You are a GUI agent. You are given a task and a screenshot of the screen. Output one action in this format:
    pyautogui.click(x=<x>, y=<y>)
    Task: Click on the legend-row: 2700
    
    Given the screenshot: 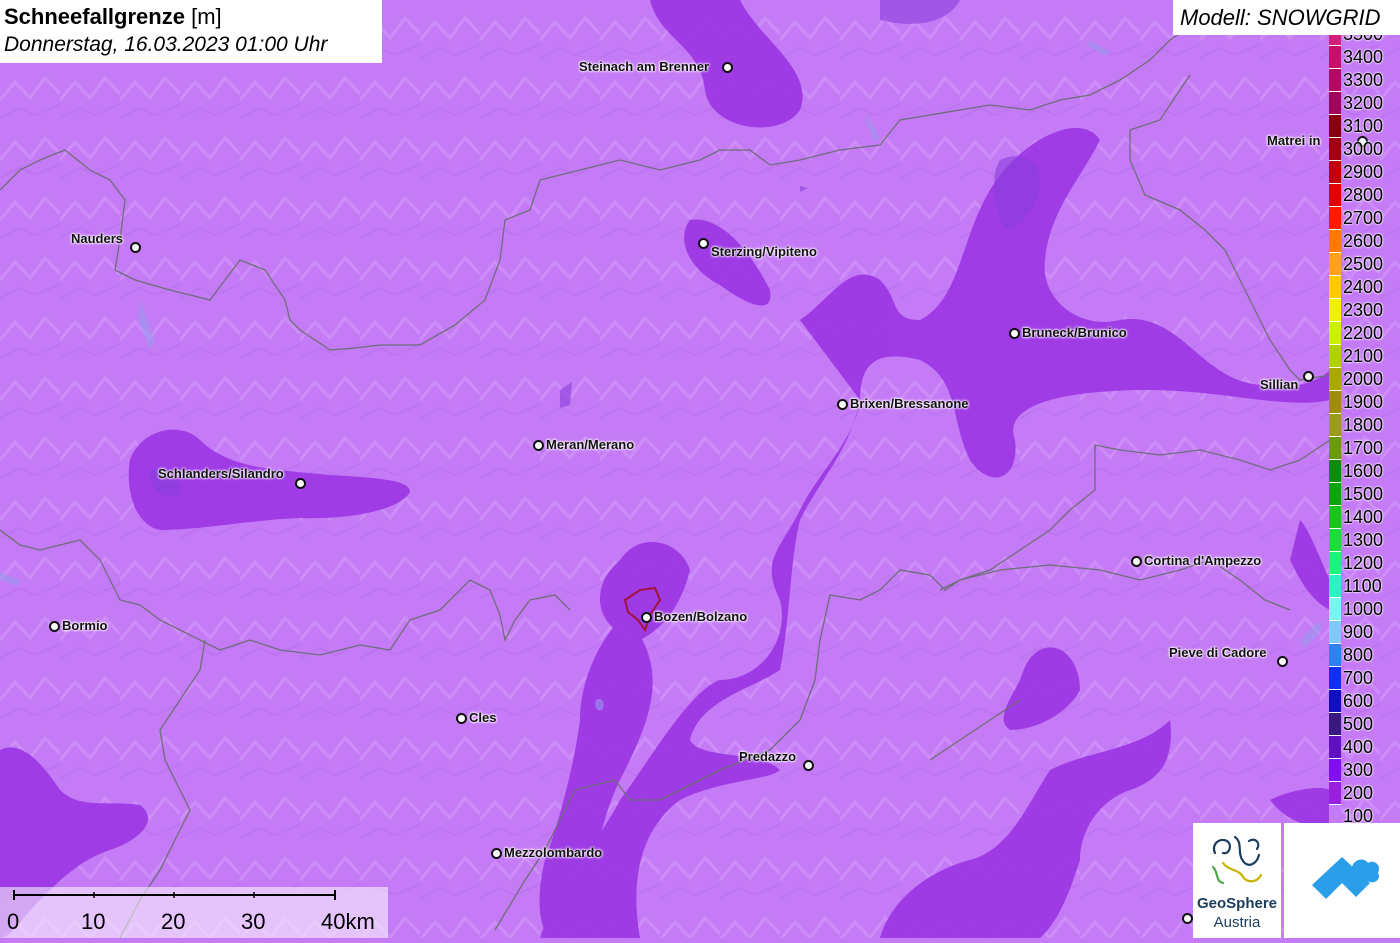 What is the action you would take?
    pyautogui.click(x=1364, y=218)
    